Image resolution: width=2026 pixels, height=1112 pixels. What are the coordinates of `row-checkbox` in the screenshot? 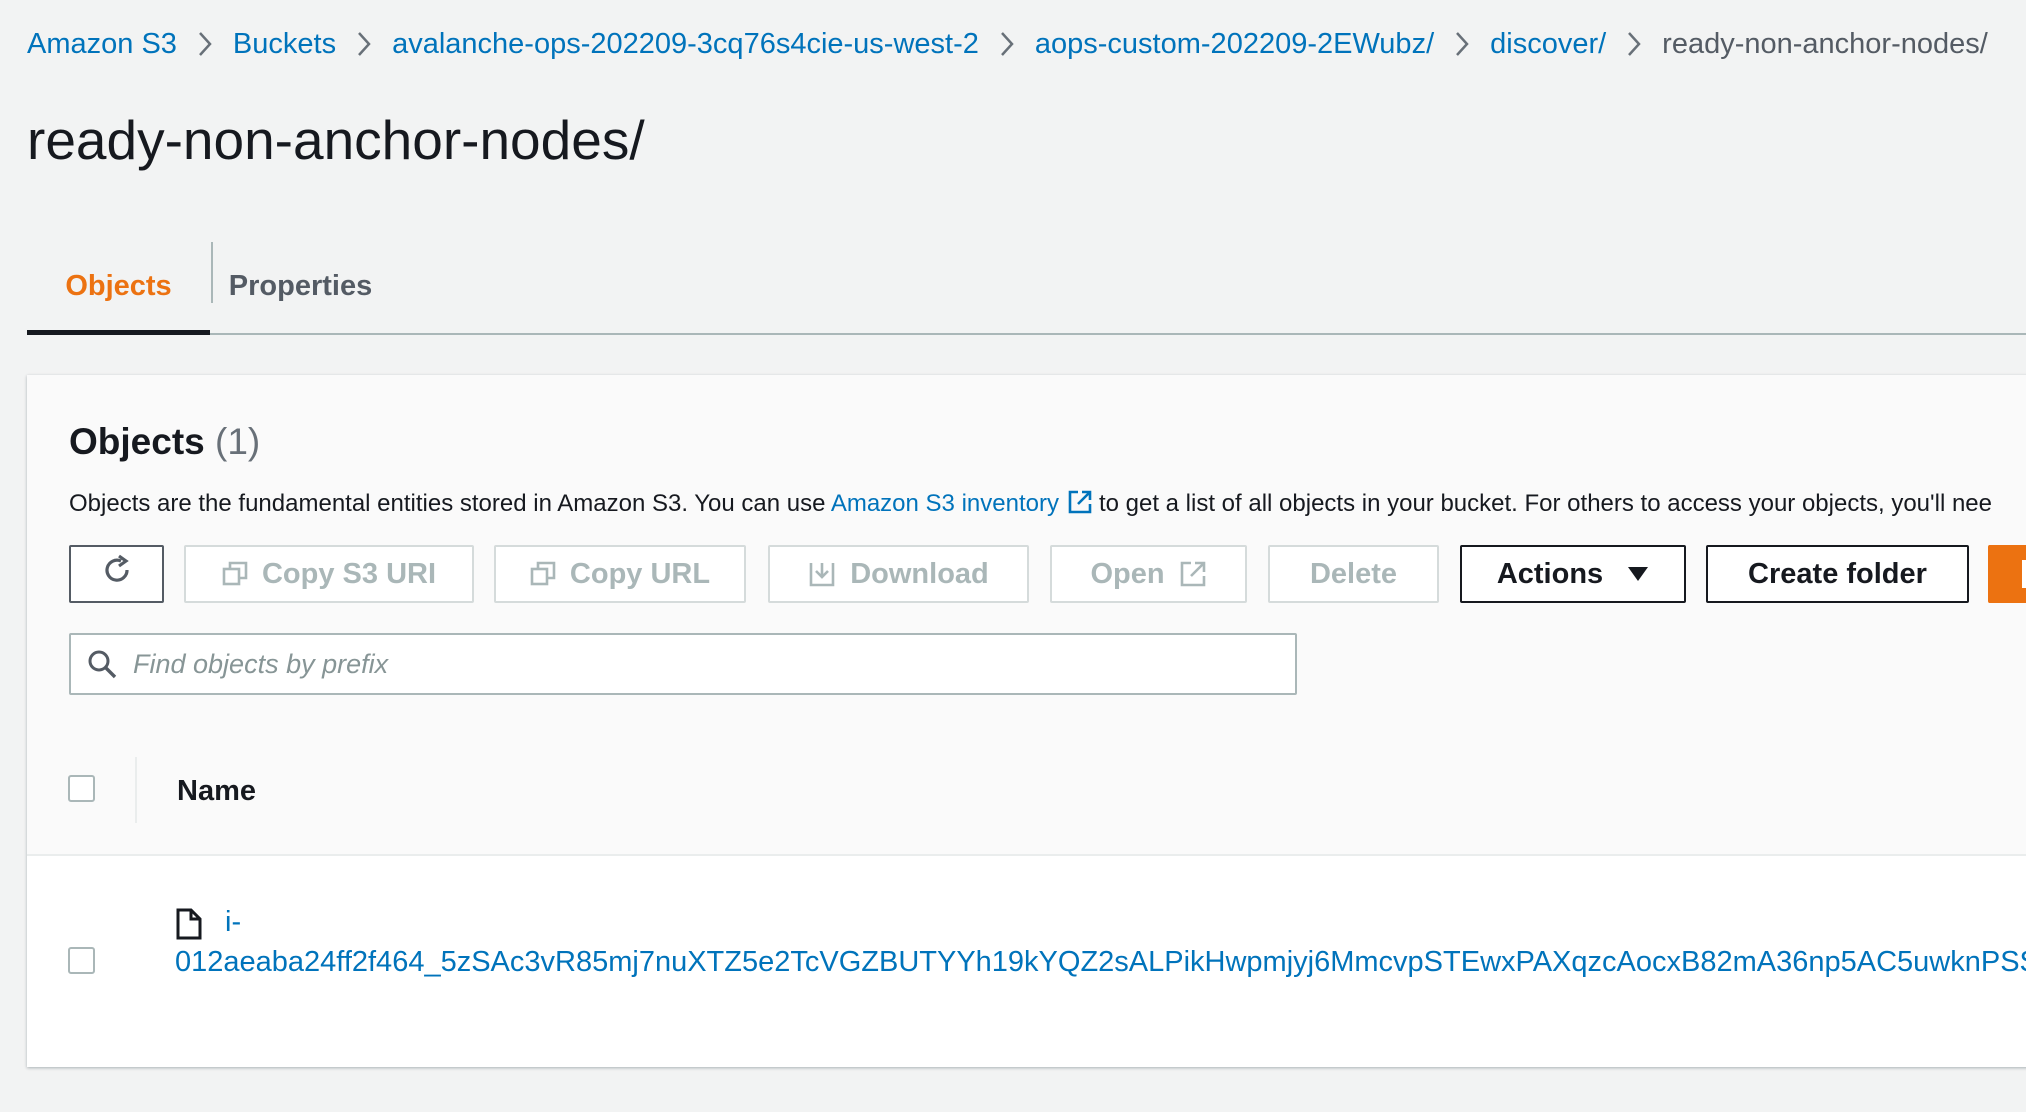 It's located at (81, 960).